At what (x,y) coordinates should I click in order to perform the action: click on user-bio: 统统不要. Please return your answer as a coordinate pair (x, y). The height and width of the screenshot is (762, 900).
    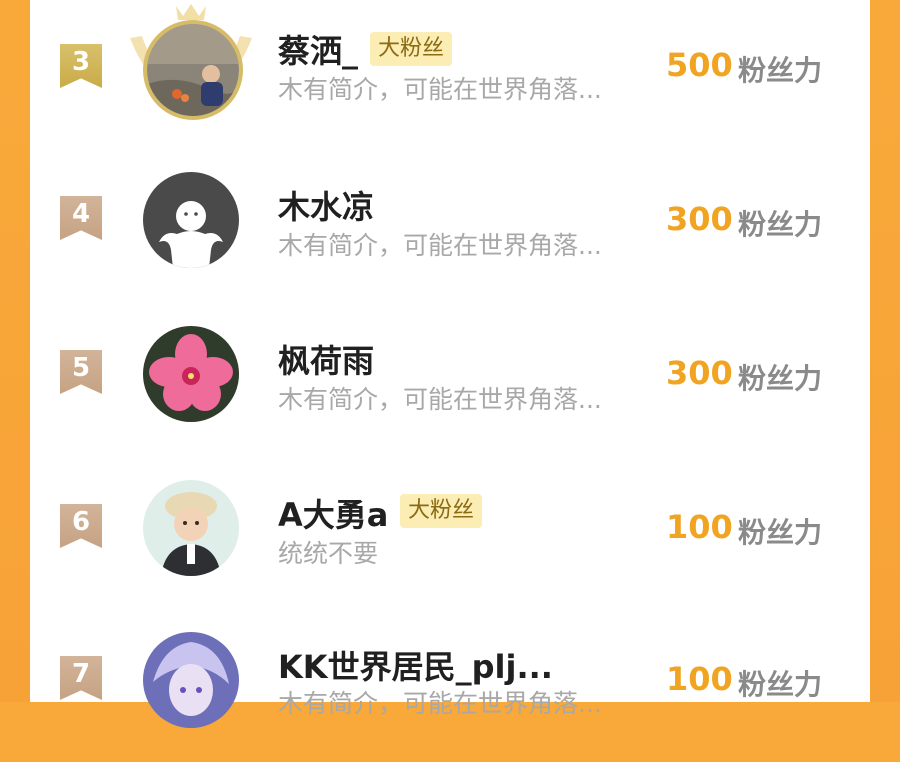
    Looking at the image, I should click on (328, 553).